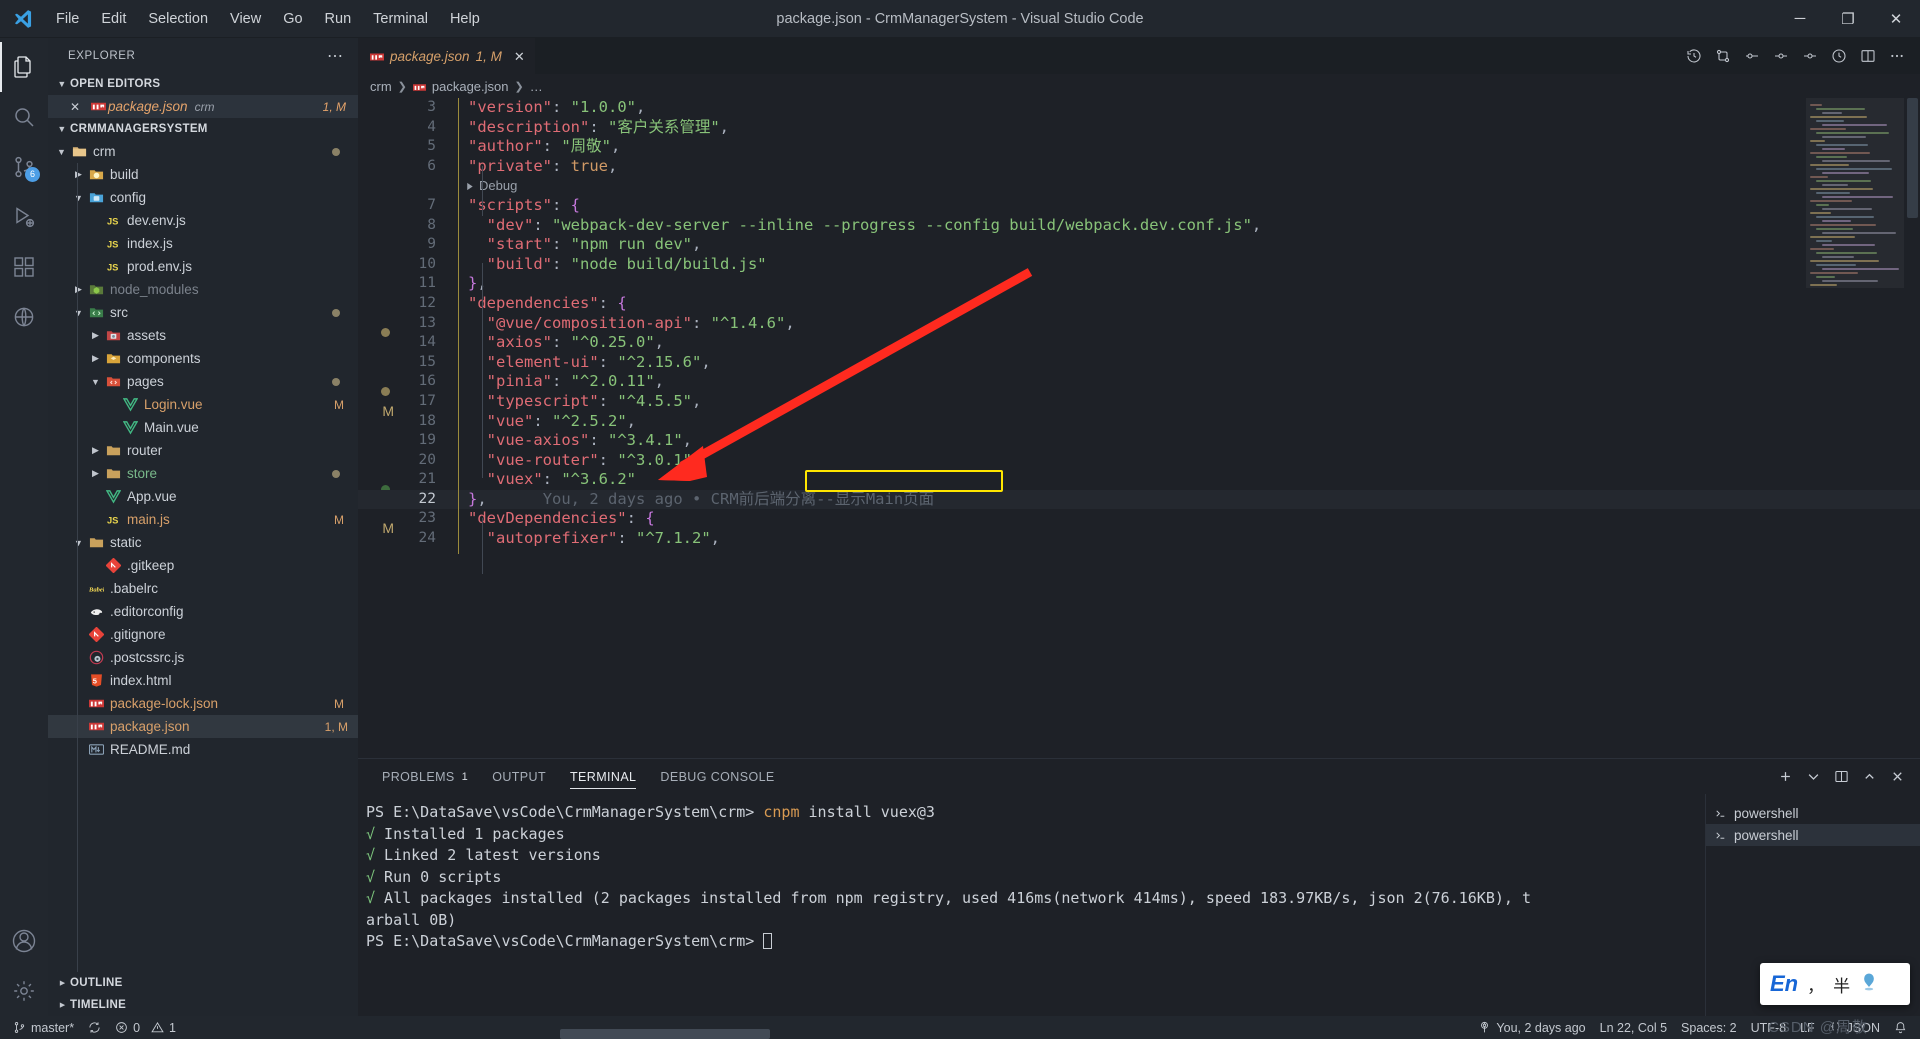 The height and width of the screenshot is (1039, 1920). I want to click on settings-gear-icon, so click(24, 991).